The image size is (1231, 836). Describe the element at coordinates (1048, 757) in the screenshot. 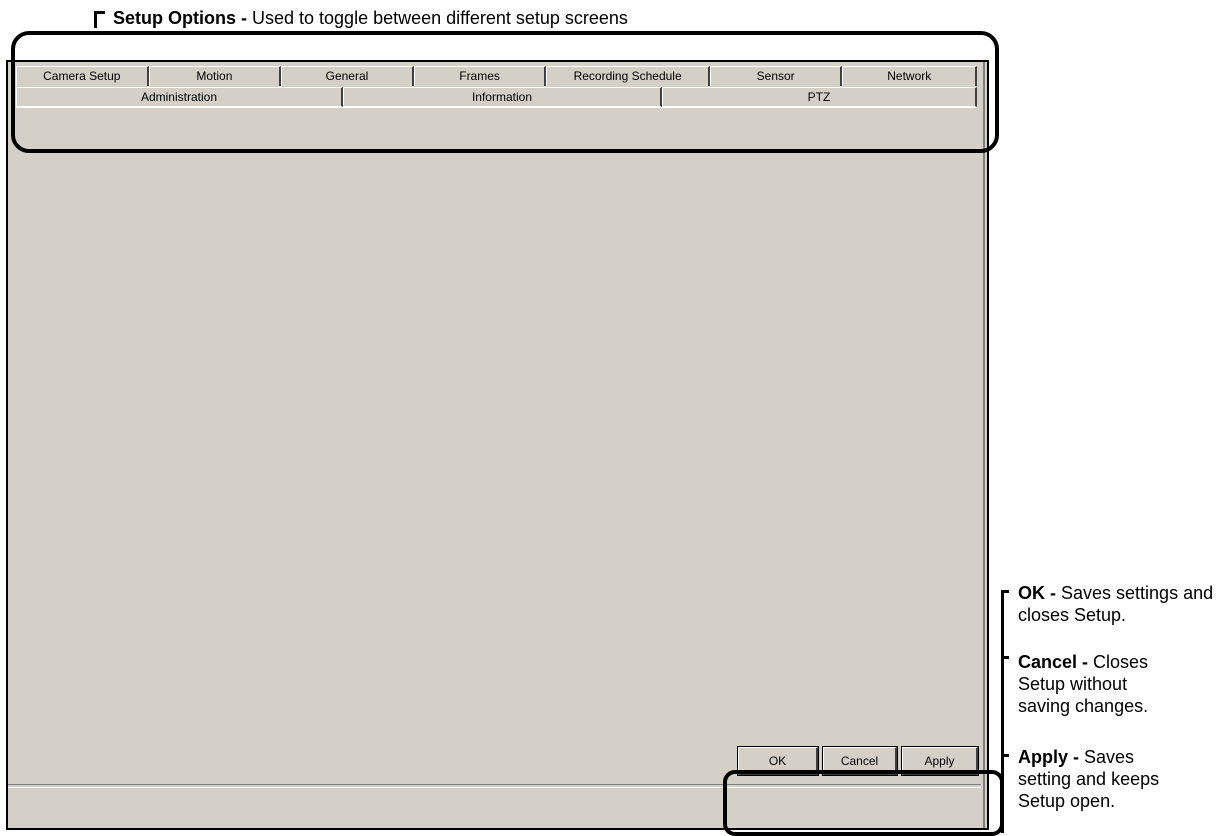

I see `apply-annotation-title: Apply -` at that location.